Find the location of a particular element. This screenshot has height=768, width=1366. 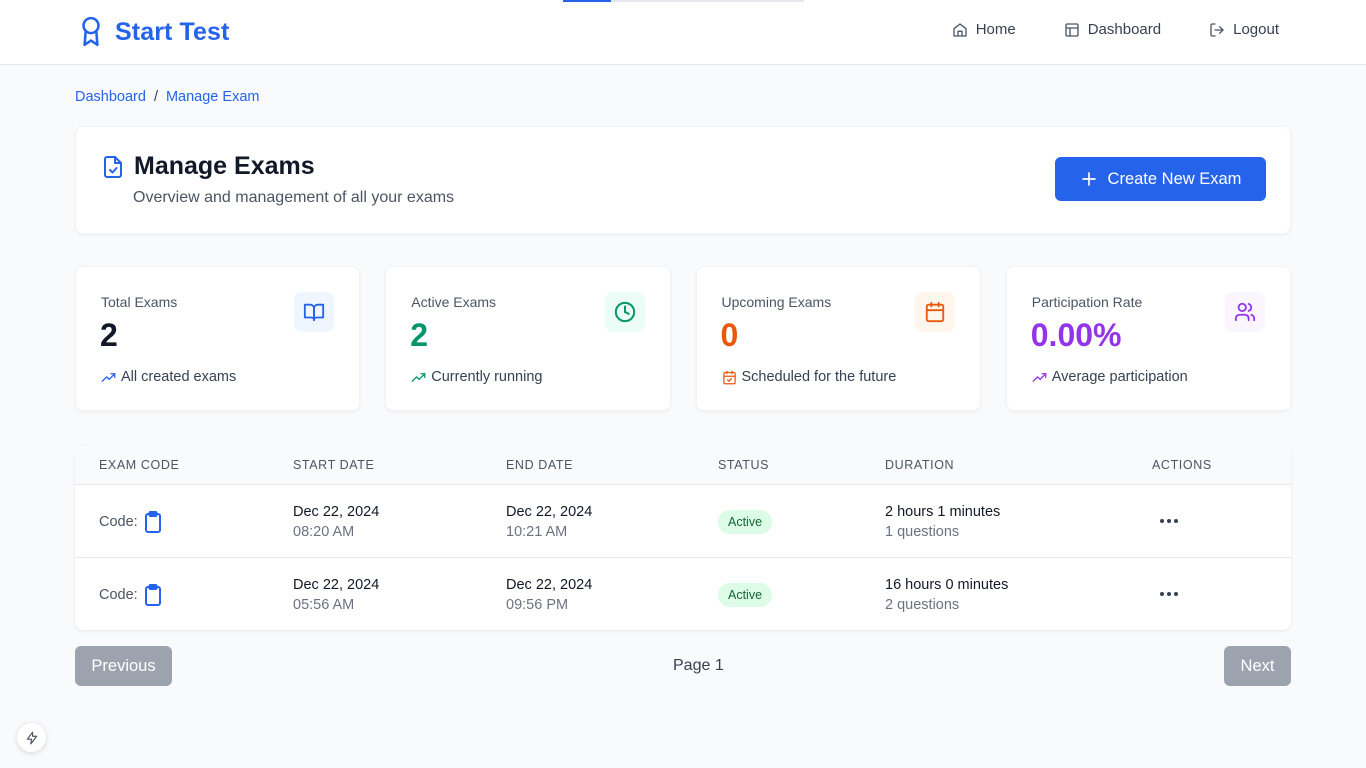

stat-card-total-exams: Total Exams 2 All created exams is located at coordinates (218, 338).